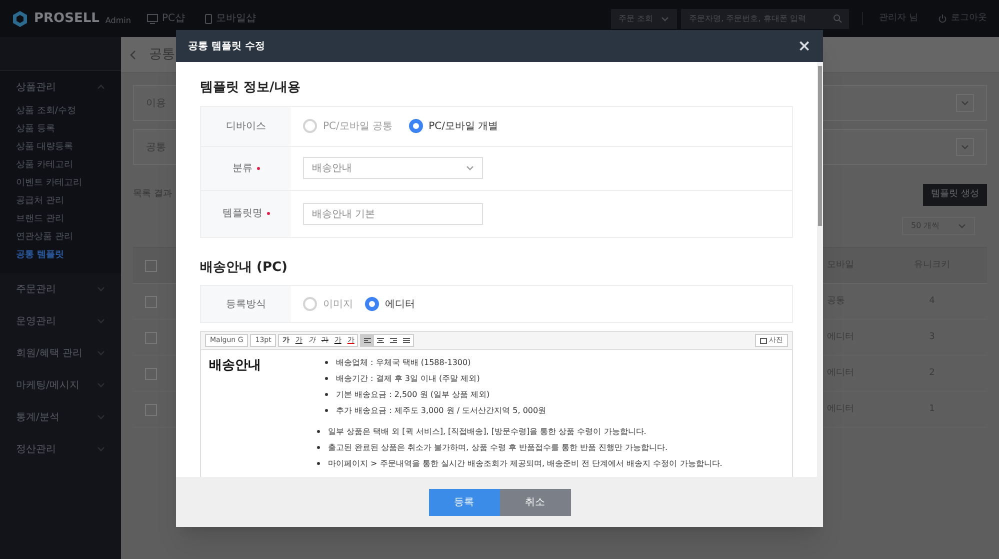  Describe the element at coordinates (230, 18) in the screenshot. I see `nav-link: 모바일샵` at that location.